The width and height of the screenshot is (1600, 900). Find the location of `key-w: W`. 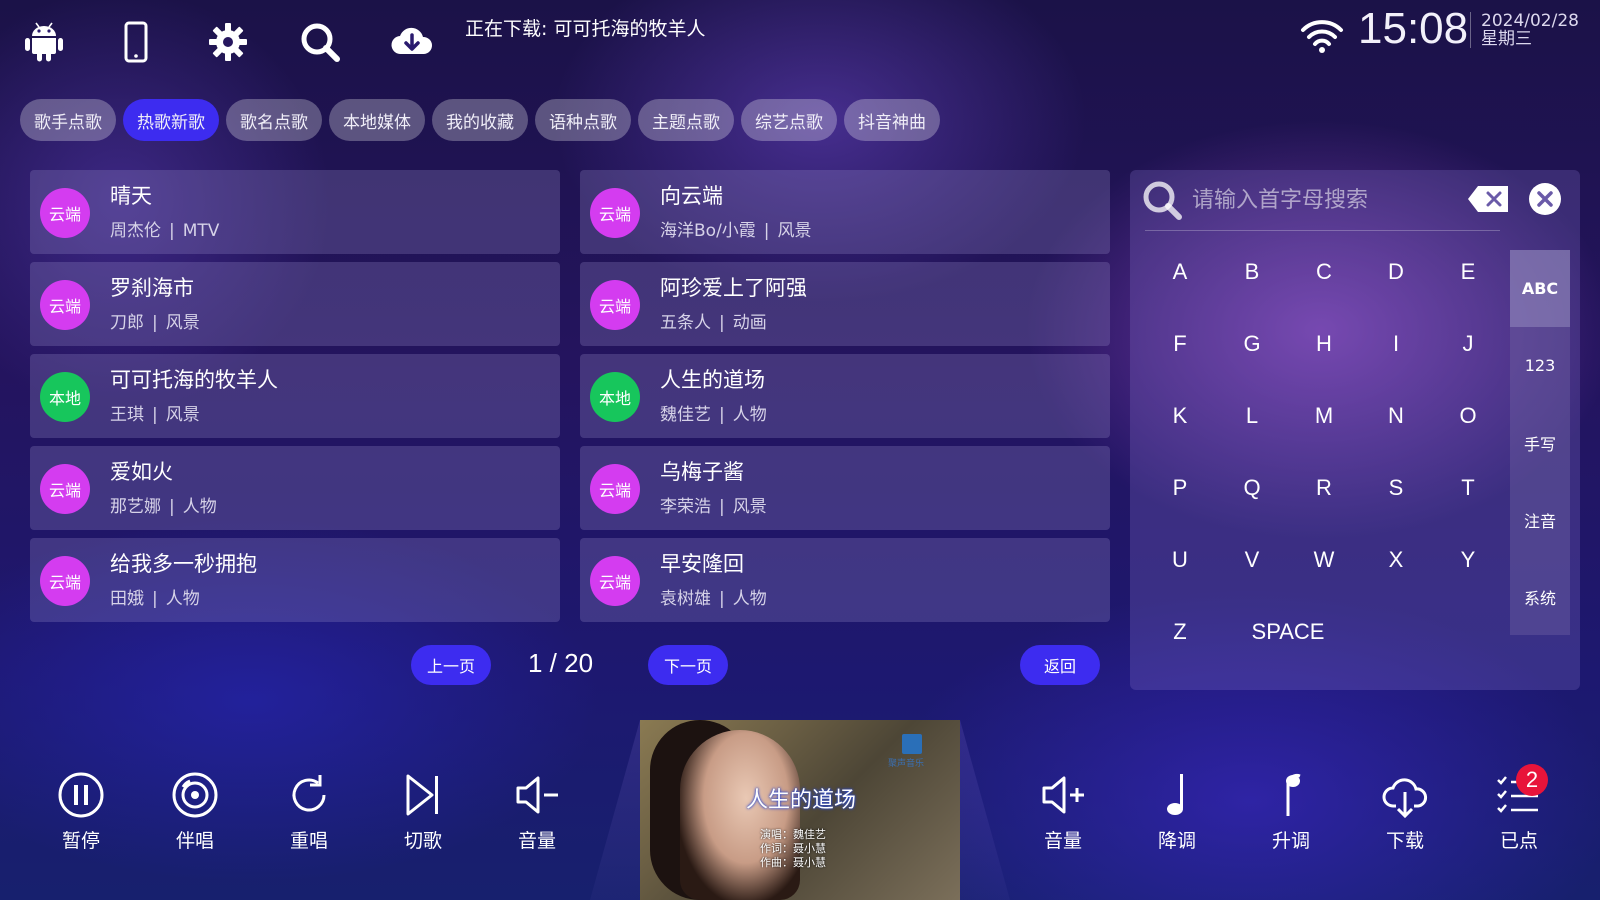

key-w: W is located at coordinates (1324, 560).